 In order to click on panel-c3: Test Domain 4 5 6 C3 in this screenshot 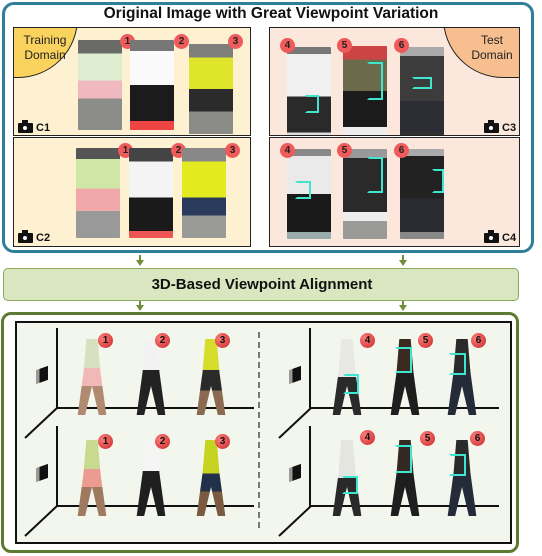, I will do `click(394, 81)`.